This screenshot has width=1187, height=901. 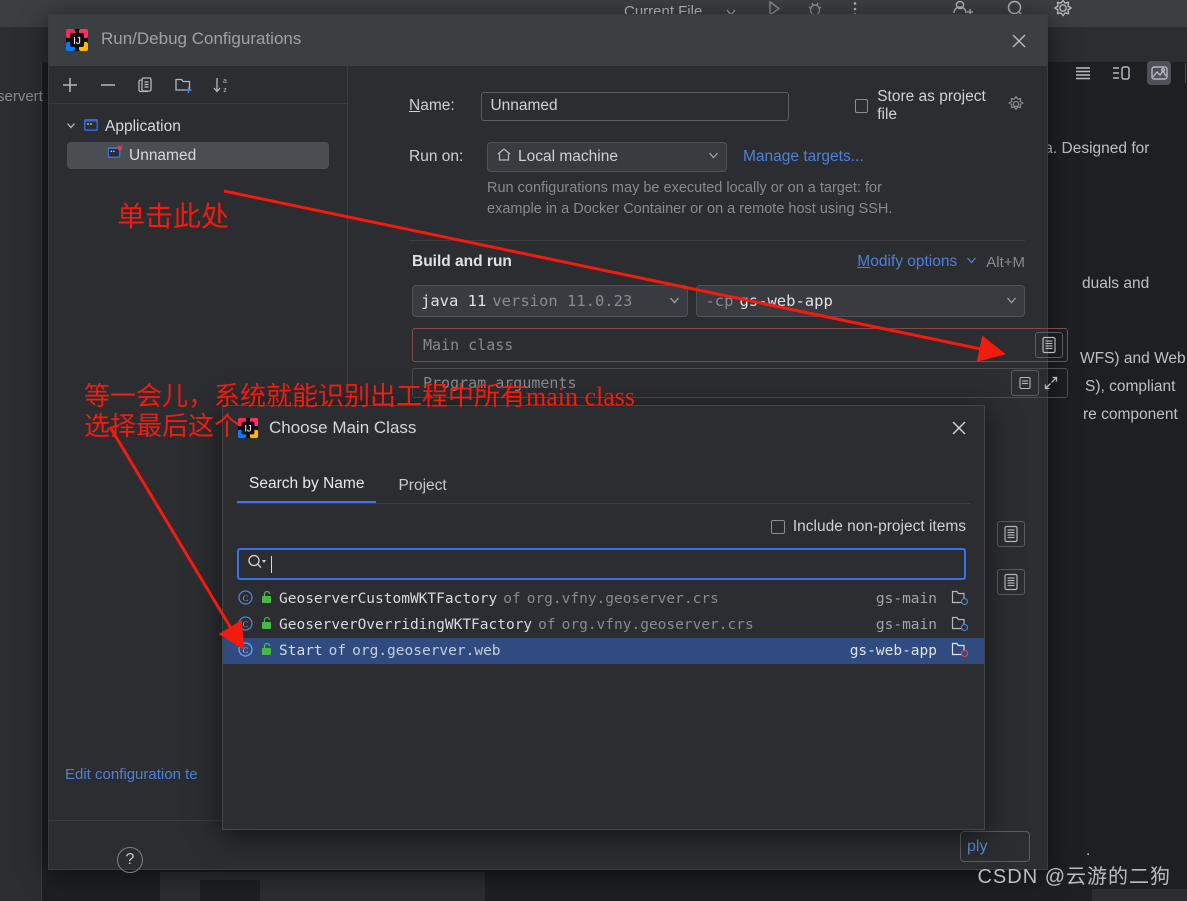 I want to click on ide-left-toolwindow-strip, so click(x=21, y=481).